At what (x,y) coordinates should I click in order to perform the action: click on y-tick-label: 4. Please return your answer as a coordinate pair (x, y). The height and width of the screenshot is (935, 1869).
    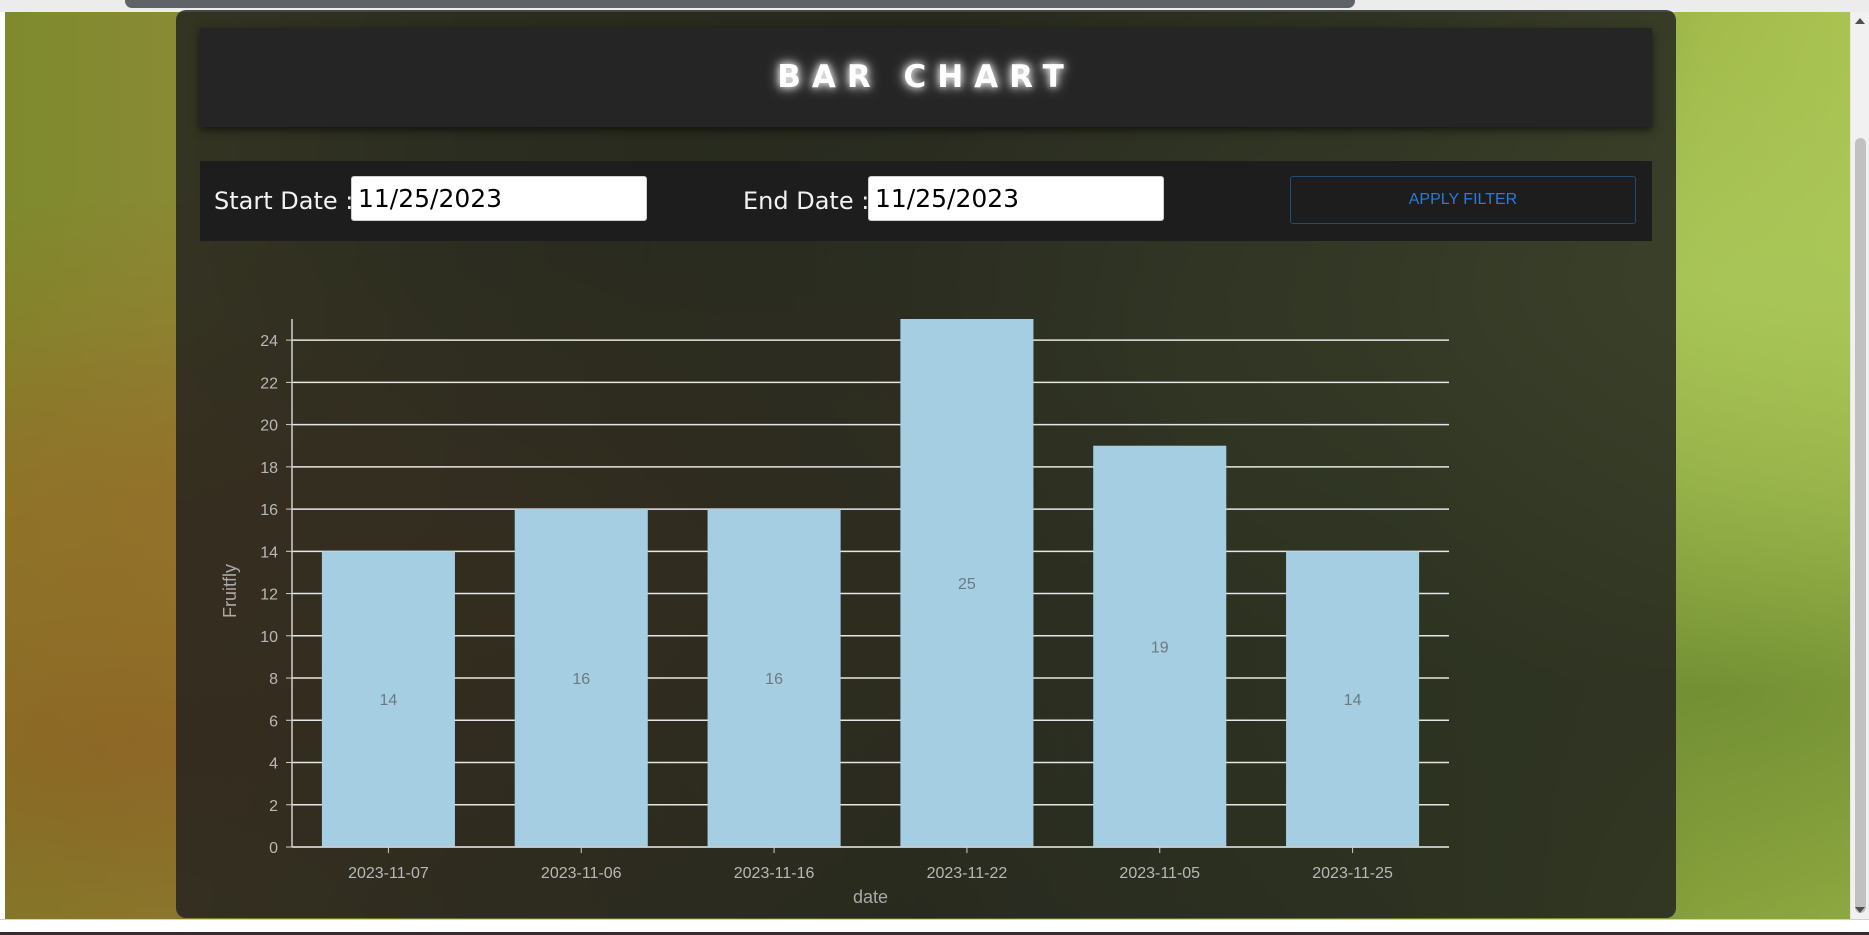
    Looking at the image, I should click on (273, 764).